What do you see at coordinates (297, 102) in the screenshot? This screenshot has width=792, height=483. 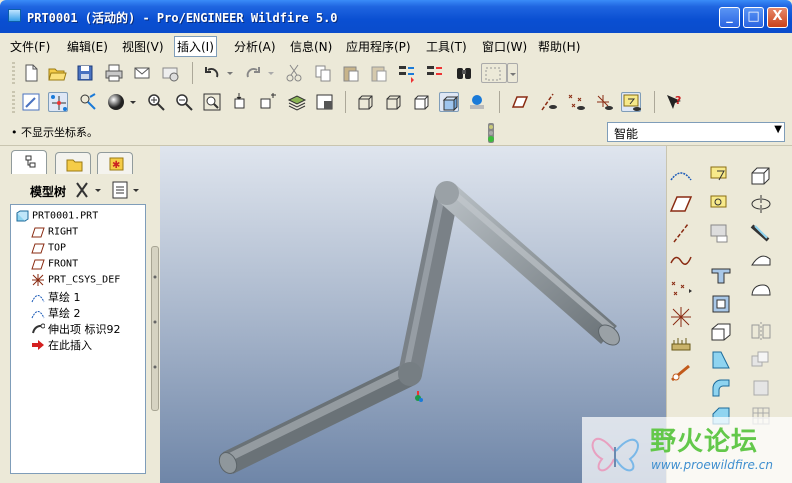 I see `layers-icon` at bounding box center [297, 102].